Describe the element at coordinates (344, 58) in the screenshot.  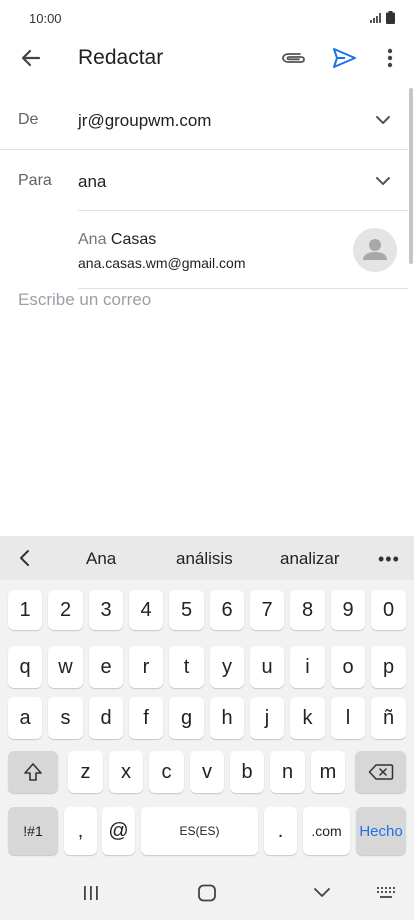
I see `send-icon` at that location.